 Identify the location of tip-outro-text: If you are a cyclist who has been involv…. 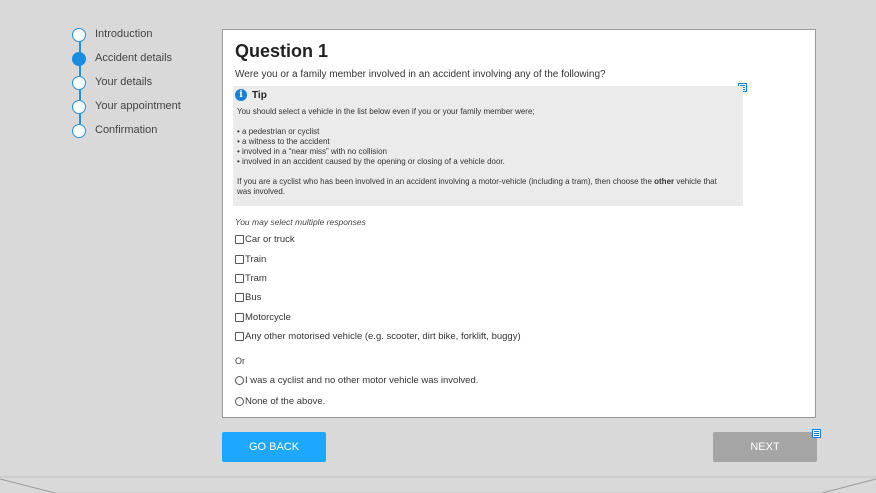
(446, 181).